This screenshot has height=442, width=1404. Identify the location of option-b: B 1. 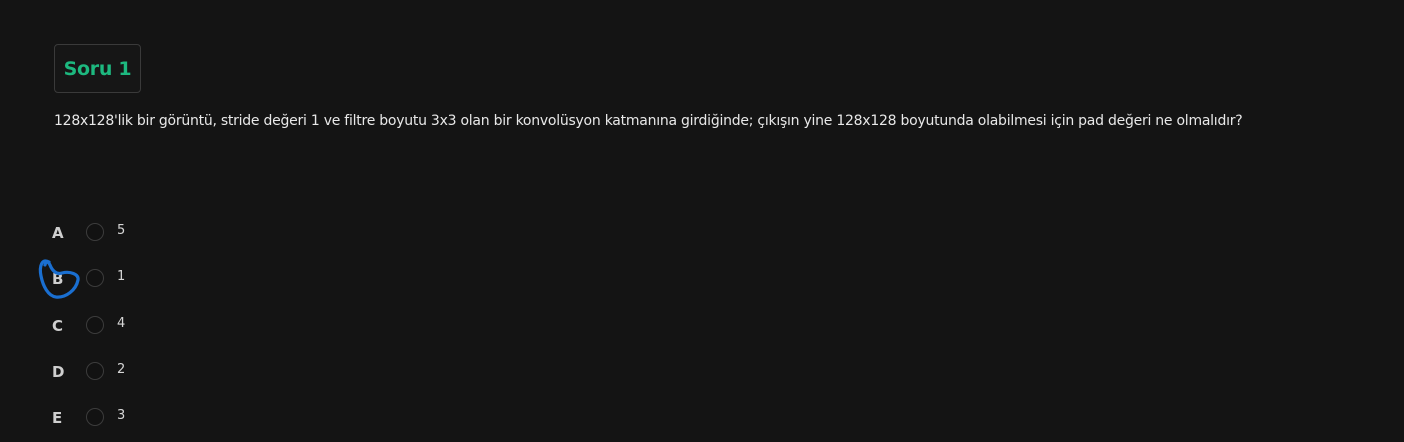
(144, 280).